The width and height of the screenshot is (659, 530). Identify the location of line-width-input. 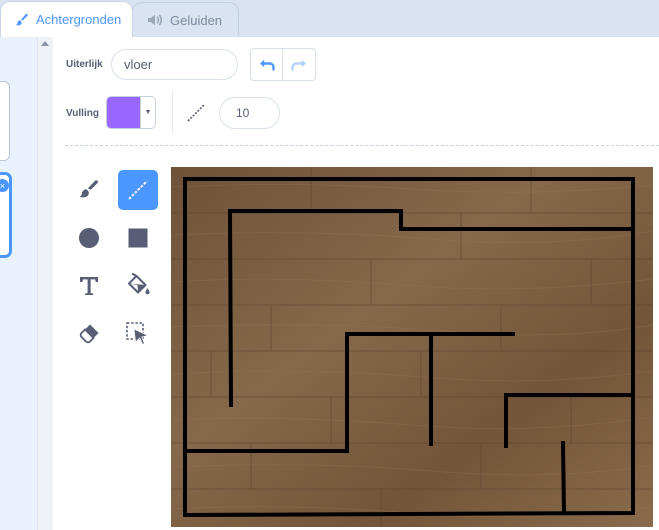
(249, 113).